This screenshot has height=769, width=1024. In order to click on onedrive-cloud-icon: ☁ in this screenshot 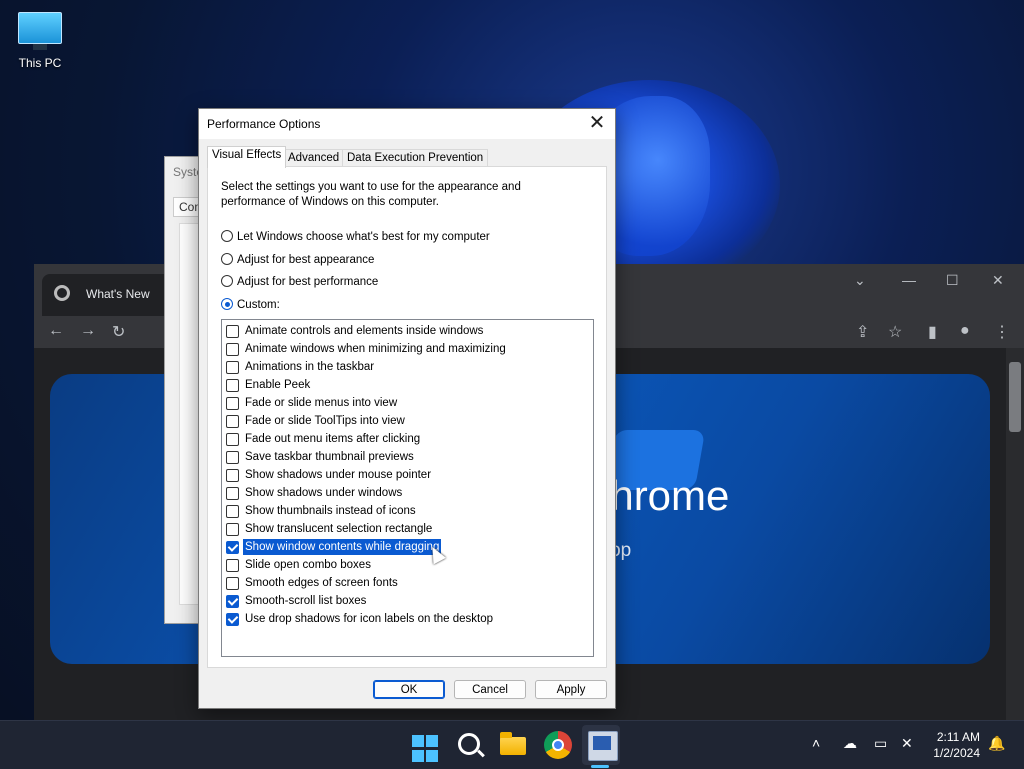, I will do `click(850, 743)`.